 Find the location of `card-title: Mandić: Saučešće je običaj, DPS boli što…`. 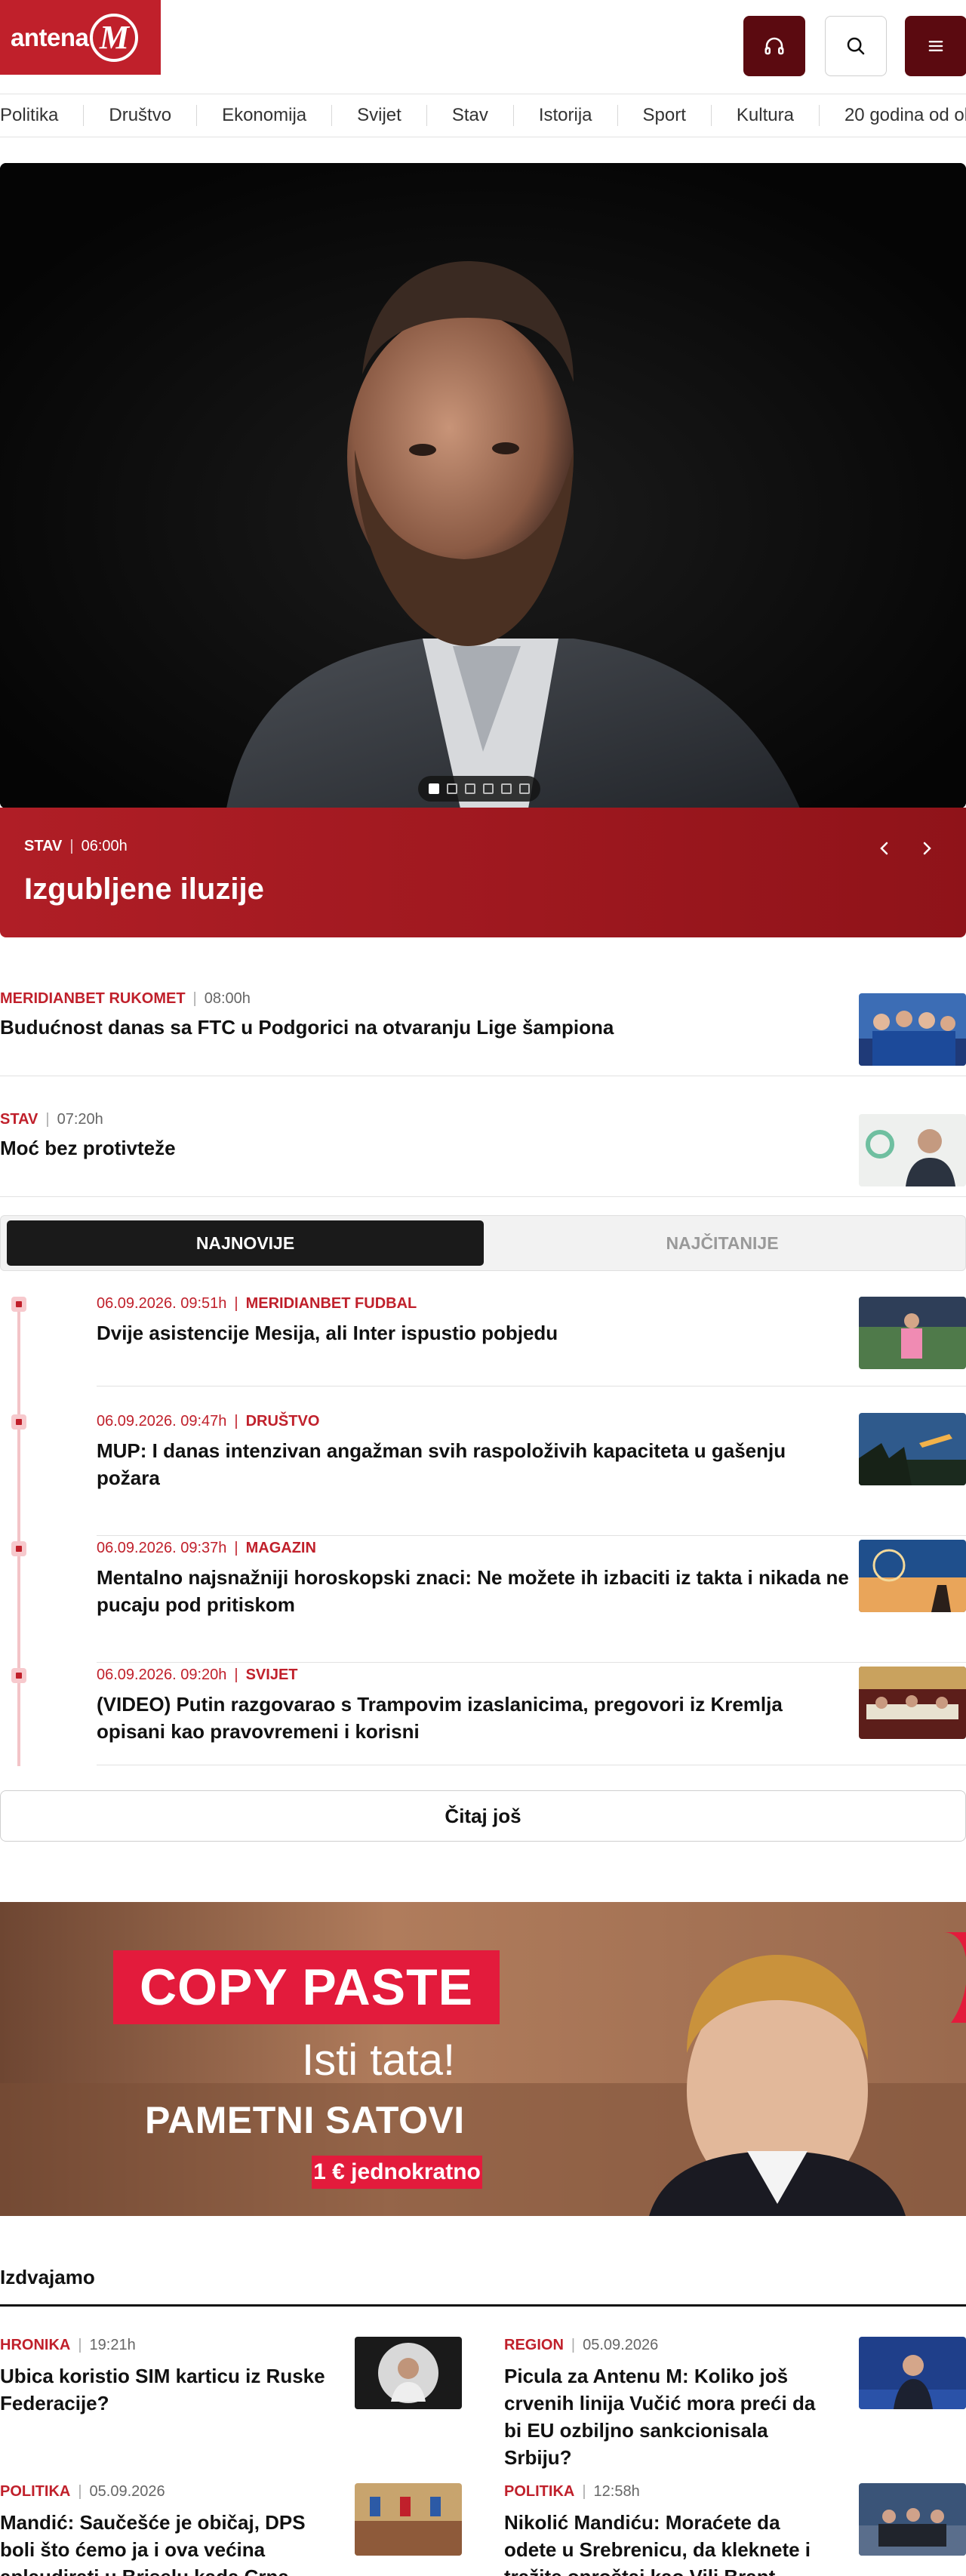

card-title: Mandić: Saučešće je običaj, DPS boli što… is located at coordinates (166, 2542).